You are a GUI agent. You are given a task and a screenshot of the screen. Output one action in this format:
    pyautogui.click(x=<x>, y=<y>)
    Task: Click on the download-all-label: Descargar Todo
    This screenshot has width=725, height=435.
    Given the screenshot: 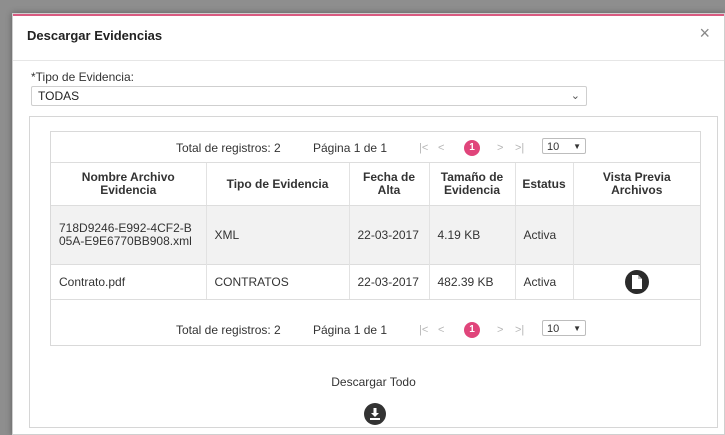 What is the action you would take?
    pyautogui.click(x=373, y=382)
    